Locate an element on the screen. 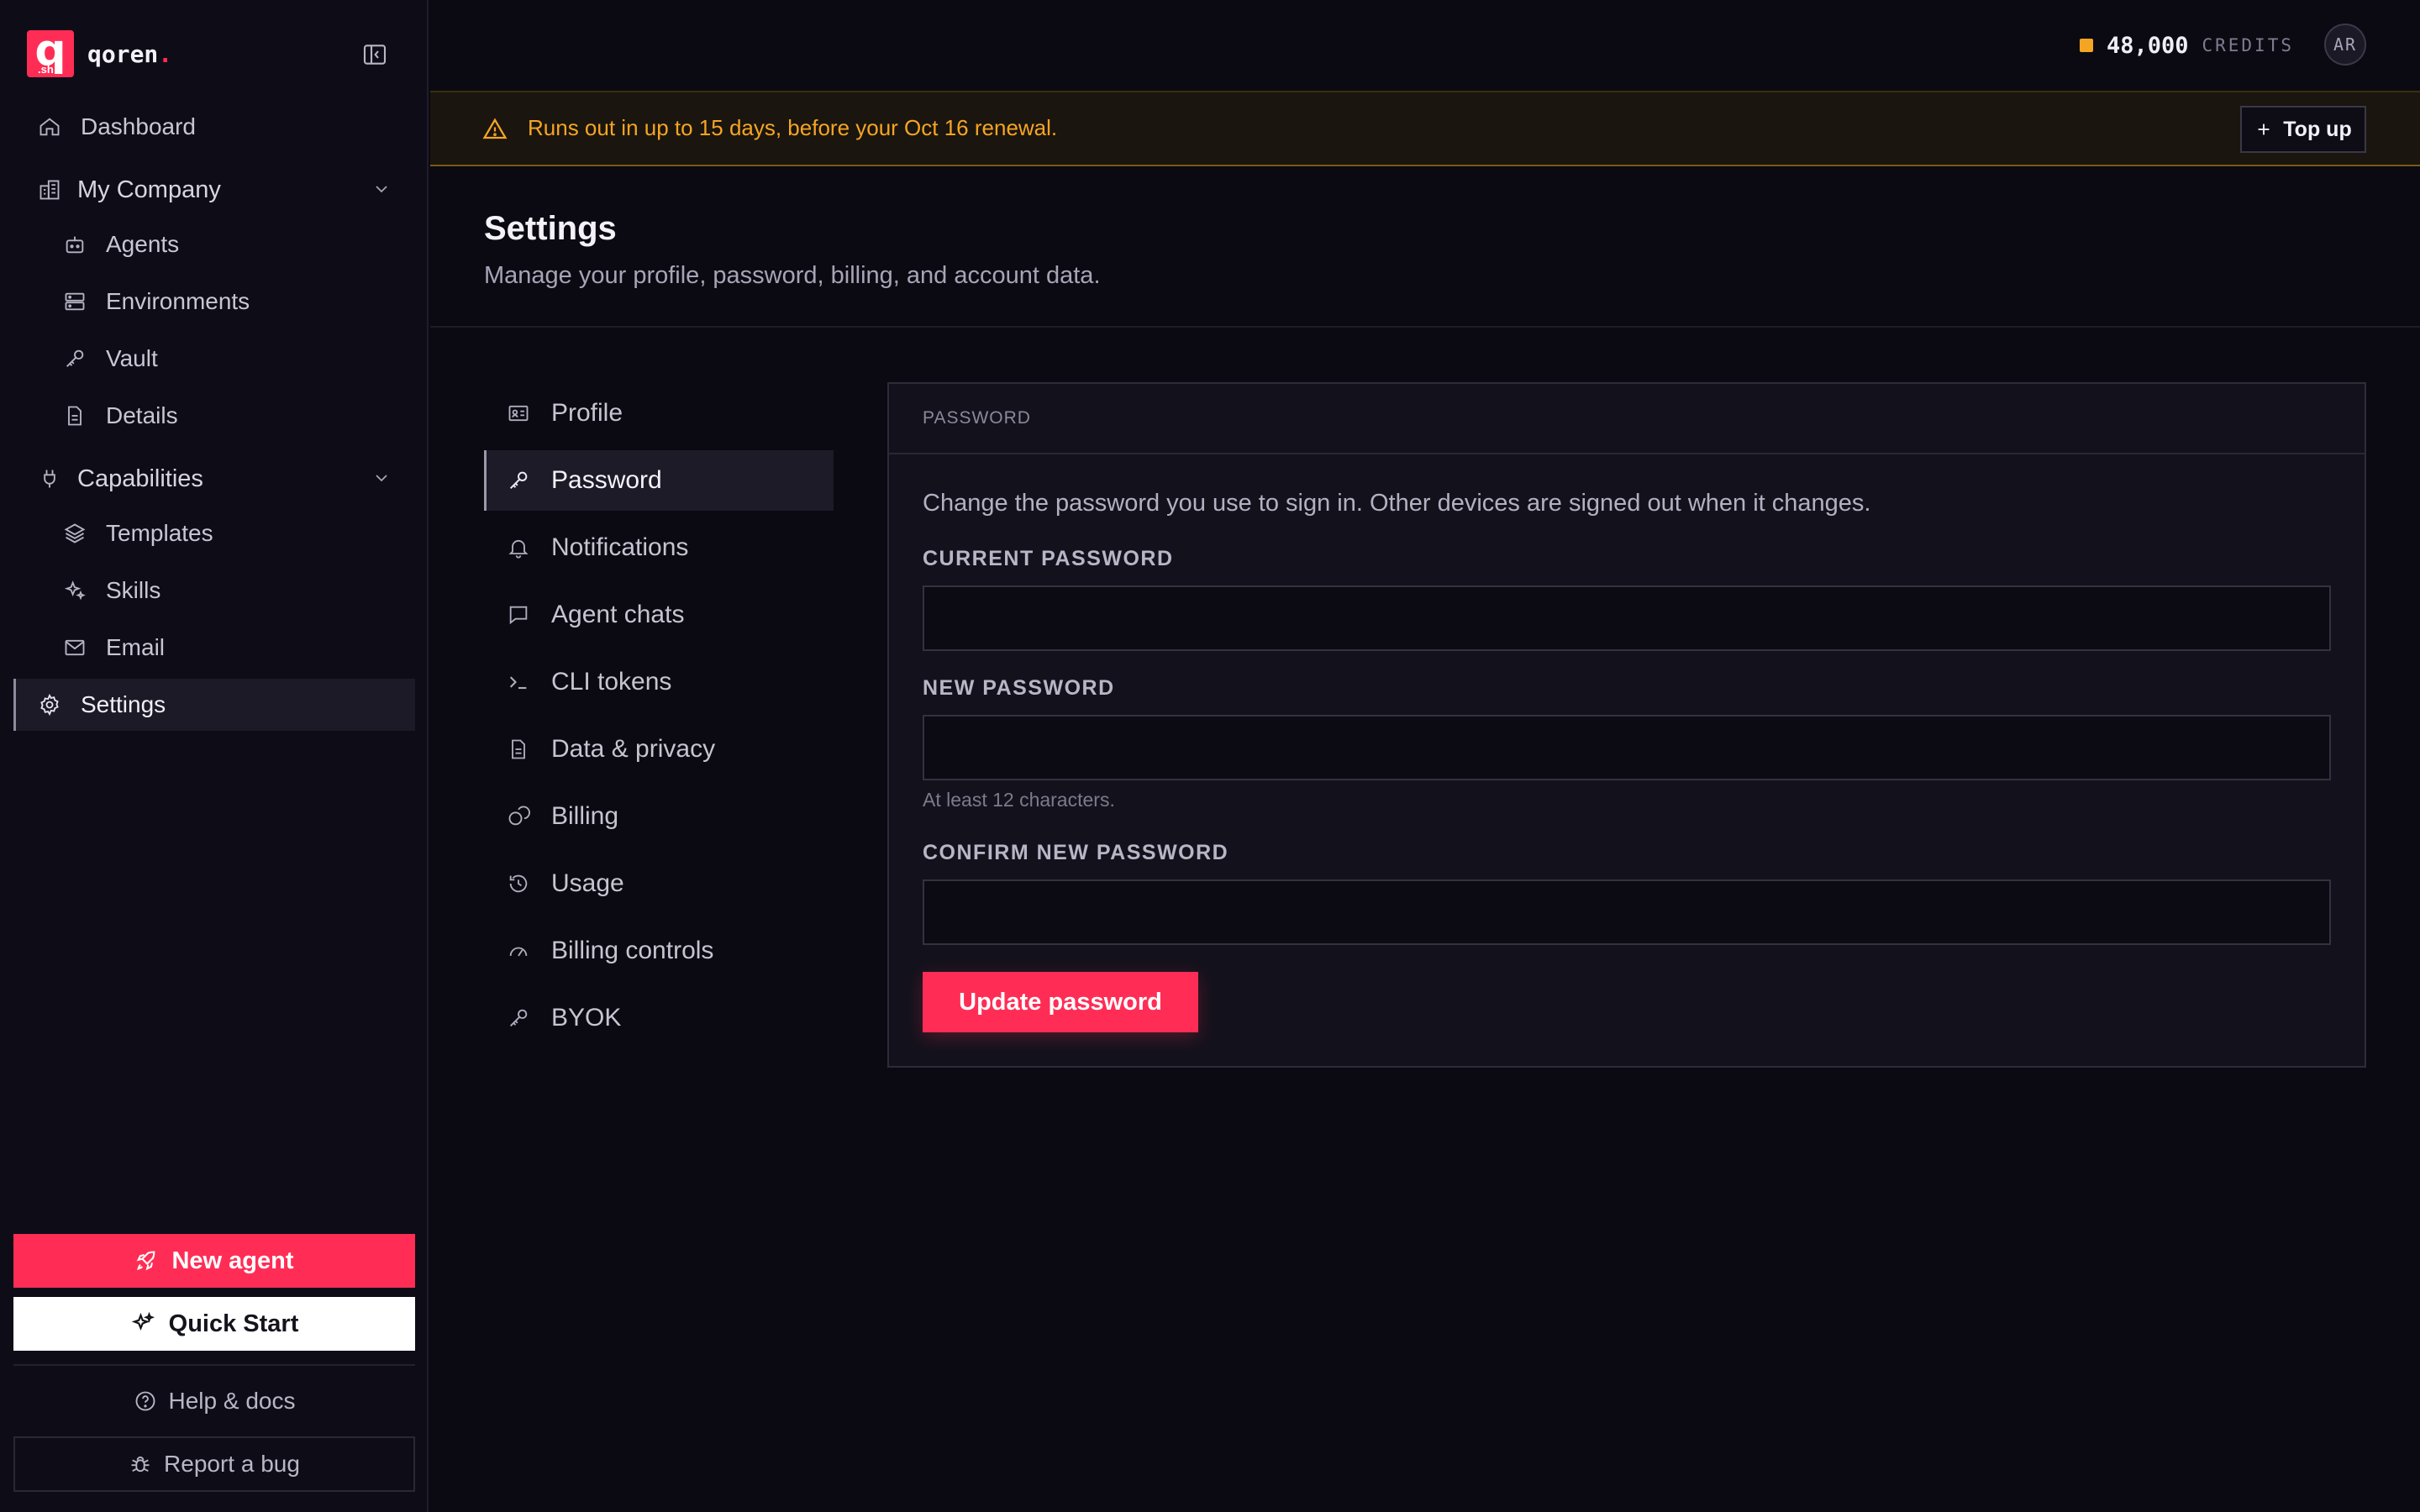 This screenshot has width=2420, height=1512. nav-agents-label: Agents is located at coordinates (143, 244).